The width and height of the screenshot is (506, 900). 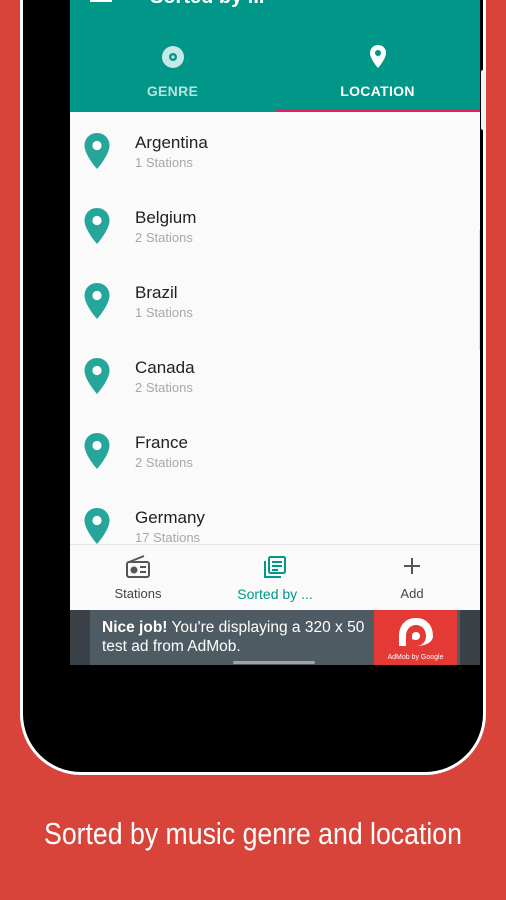 What do you see at coordinates (274, 662) in the screenshot?
I see `home-indicator` at bounding box center [274, 662].